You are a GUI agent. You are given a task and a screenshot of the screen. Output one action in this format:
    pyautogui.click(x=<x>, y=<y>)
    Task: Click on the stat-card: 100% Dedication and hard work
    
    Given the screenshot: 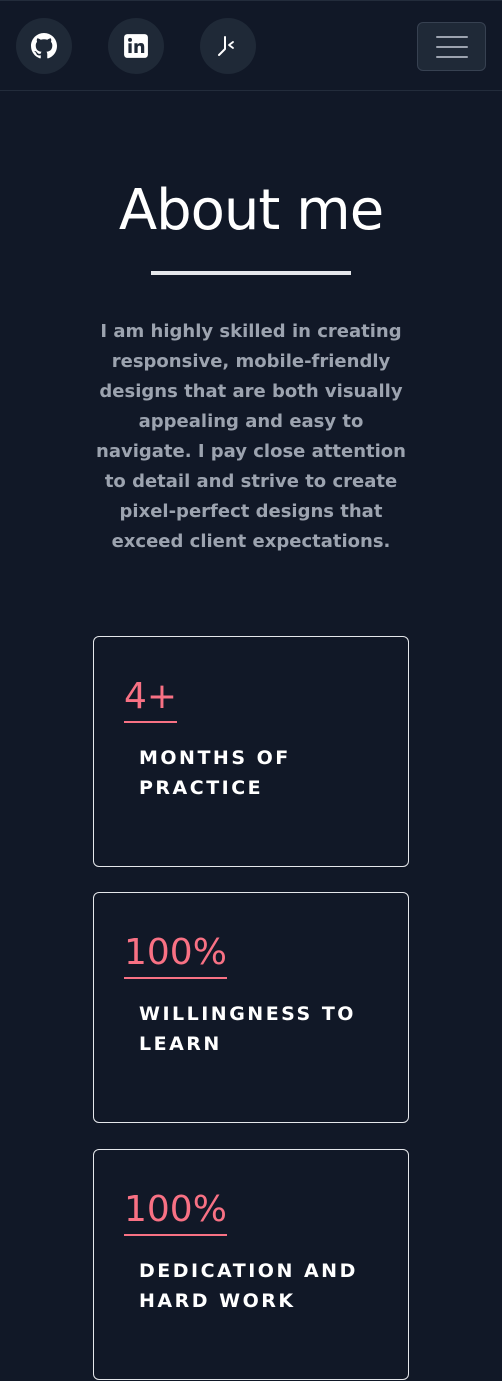 What is the action you would take?
    pyautogui.click(x=251, y=1264)
    